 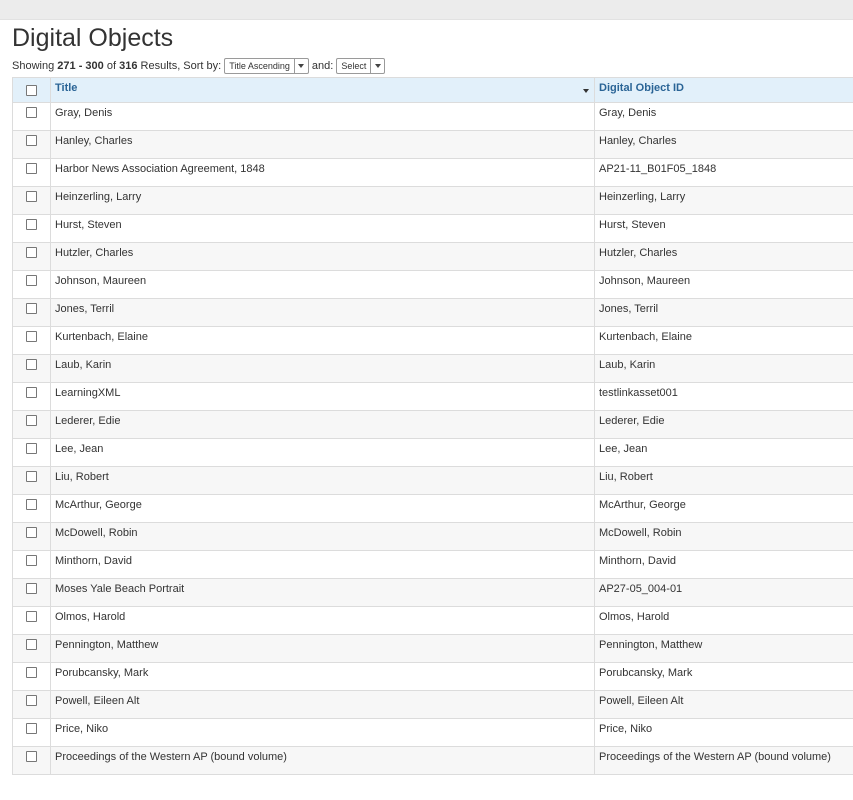 What do you see at coordinates (322, 368) in the screenshot?
I see `cell-title: Laub, Karin` at bounding box center [322, 368].